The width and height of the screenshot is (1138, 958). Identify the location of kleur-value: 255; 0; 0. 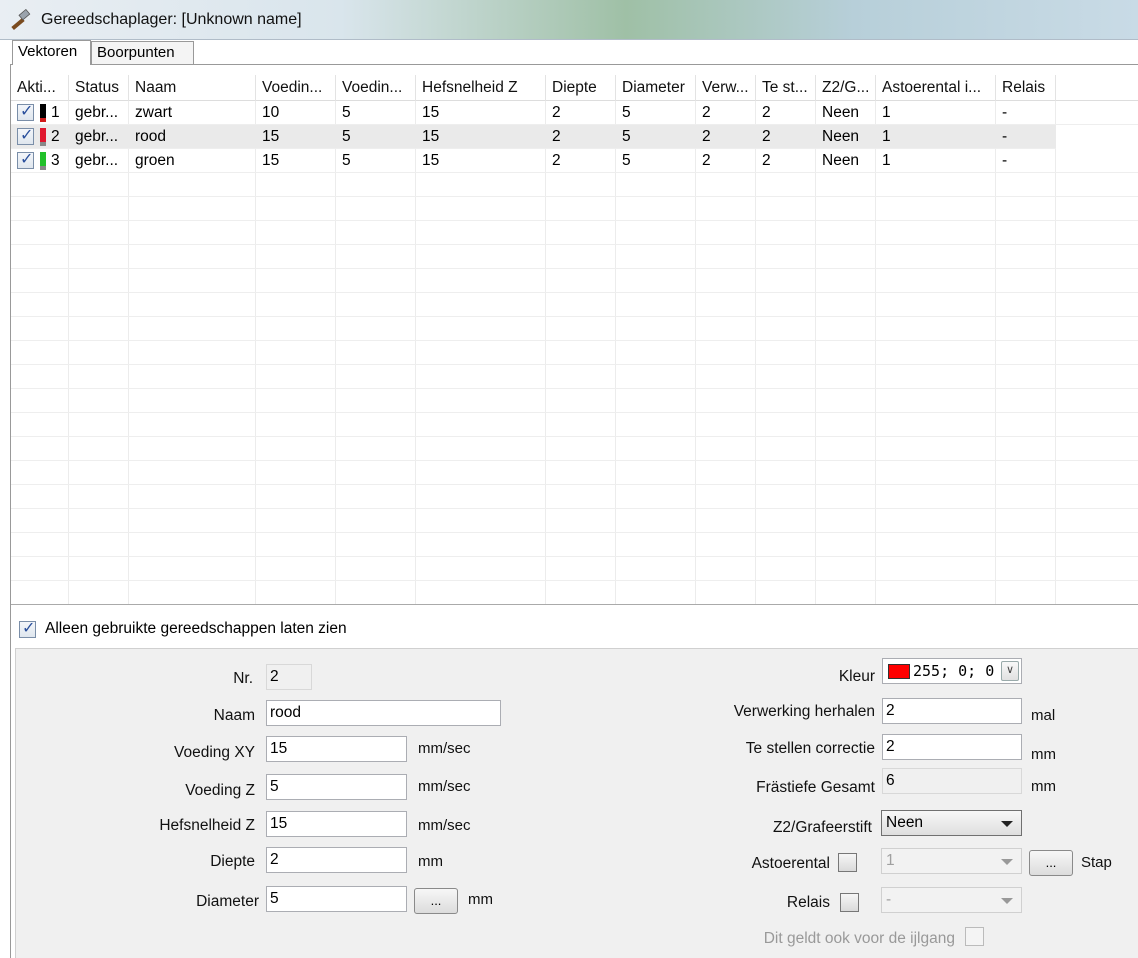
(954, 671).